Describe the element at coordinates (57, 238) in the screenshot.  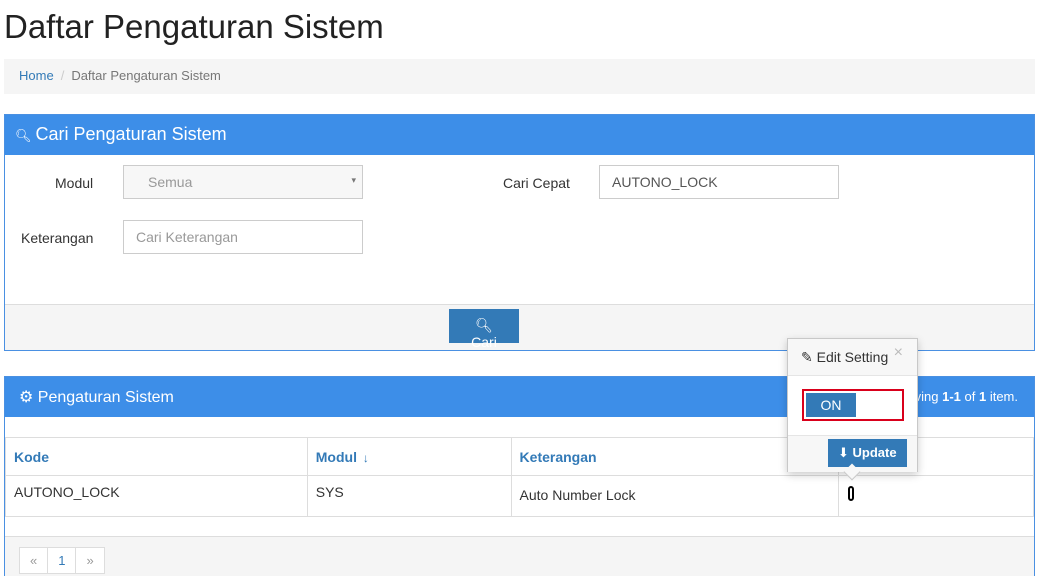
I see `keterangan-label: Keterangan` at that location.